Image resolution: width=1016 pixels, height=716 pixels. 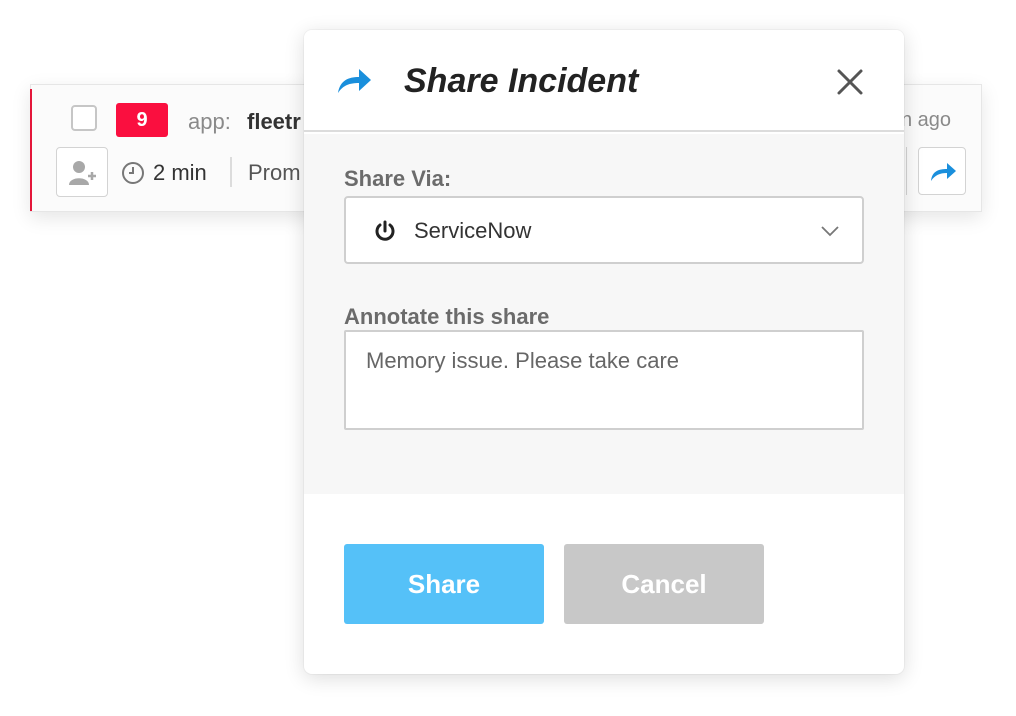 I want to click on duration-text: 2 min, so click(x=180, y=172).